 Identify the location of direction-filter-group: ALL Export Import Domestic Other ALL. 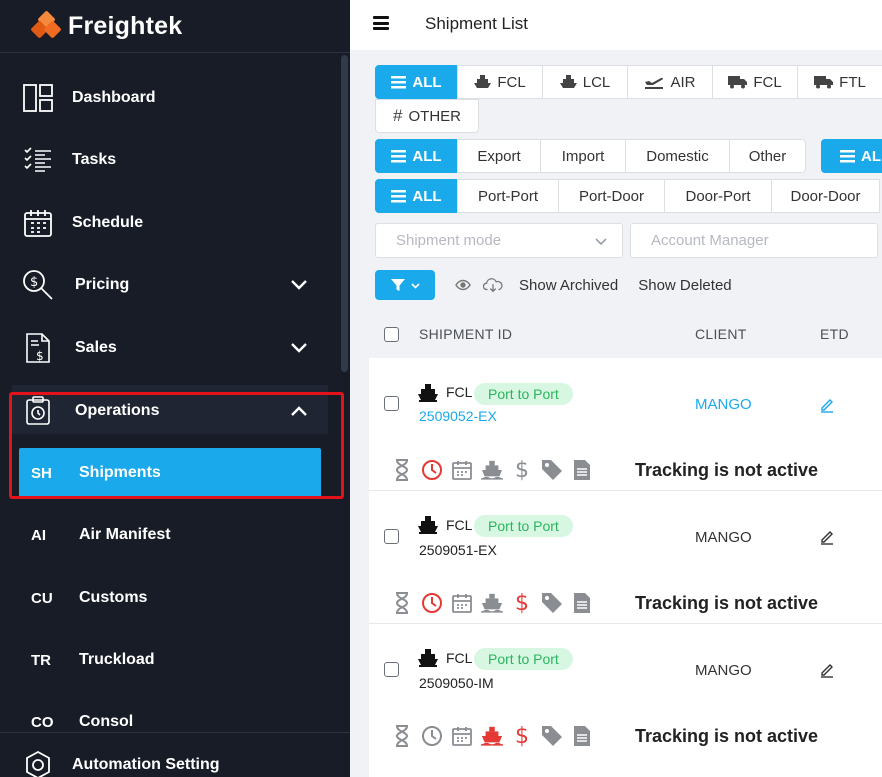
(628, 156).